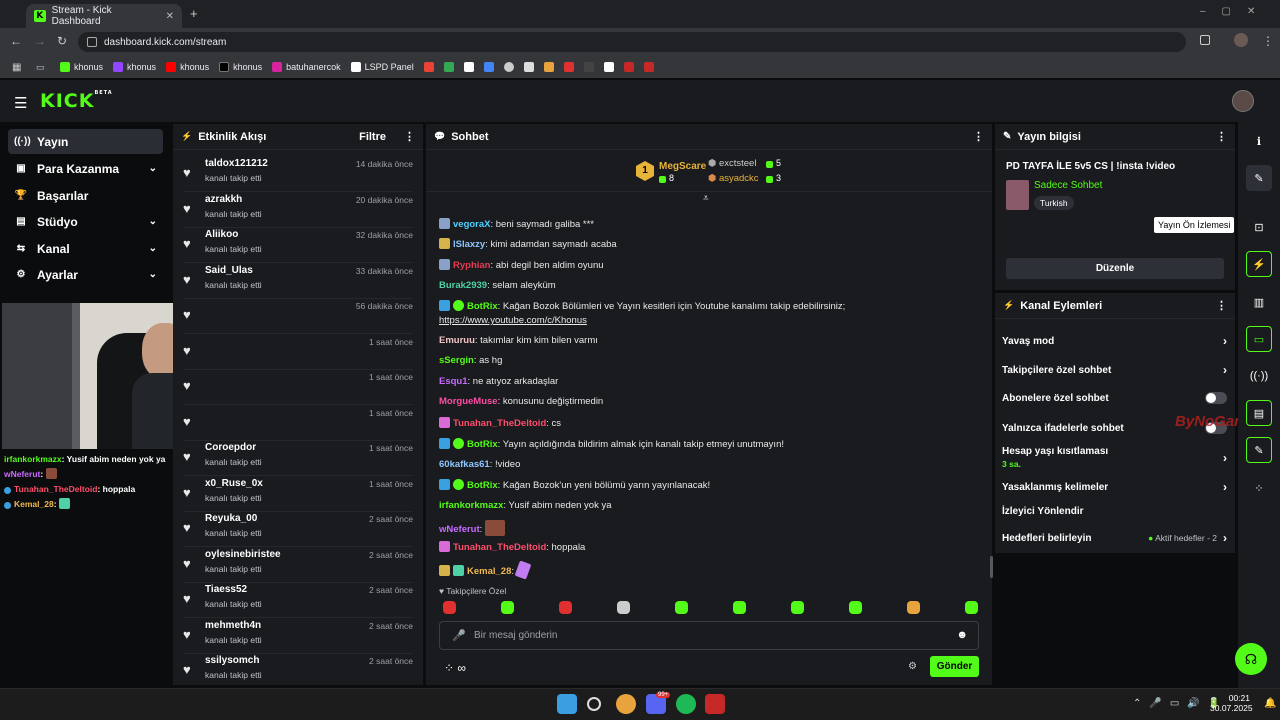  Describe the element at coordinates (19, 67) in the screenshot. I see `apps-icon: ▦` at that location.